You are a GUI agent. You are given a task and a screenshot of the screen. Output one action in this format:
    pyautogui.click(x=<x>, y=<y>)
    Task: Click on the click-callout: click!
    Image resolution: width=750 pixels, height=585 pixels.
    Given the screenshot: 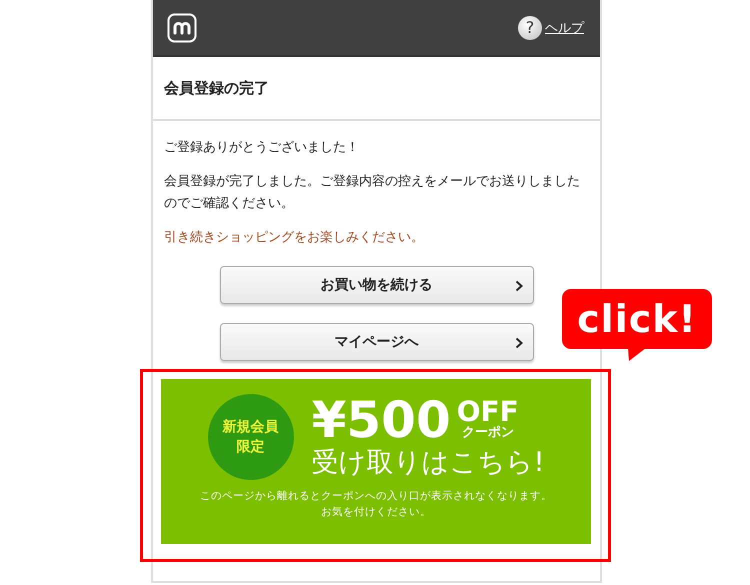 What is the action you would take?
    pyautogui.click(x=637, y=319)
    